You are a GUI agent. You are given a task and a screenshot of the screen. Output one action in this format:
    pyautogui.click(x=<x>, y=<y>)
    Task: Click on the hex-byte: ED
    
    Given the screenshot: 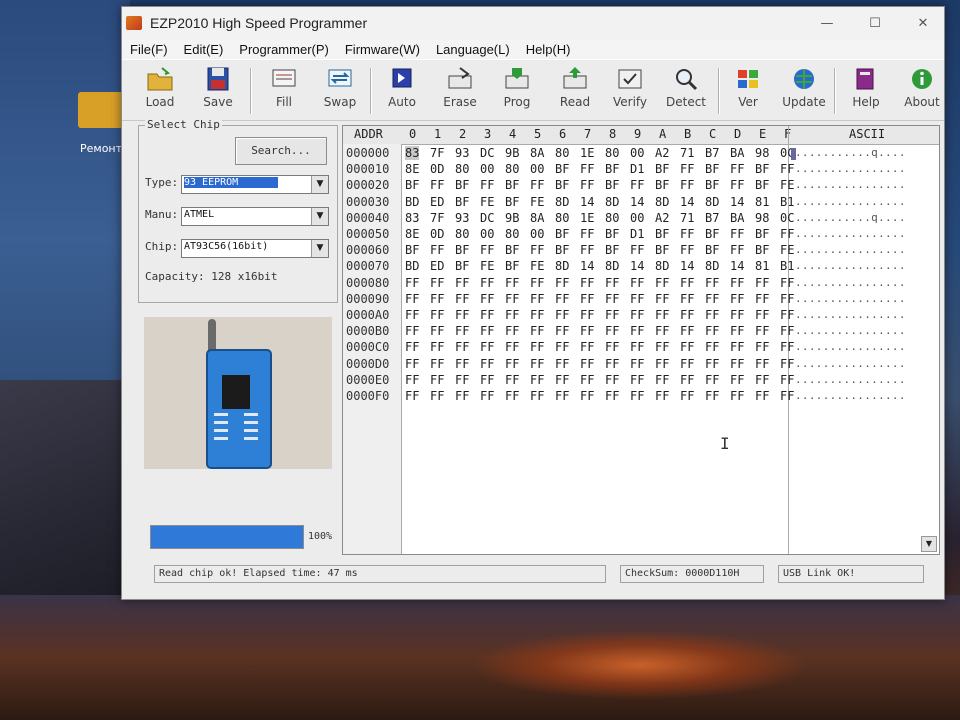 What is the action you would take?
    pyautogui.click(x=437, y=202)
    